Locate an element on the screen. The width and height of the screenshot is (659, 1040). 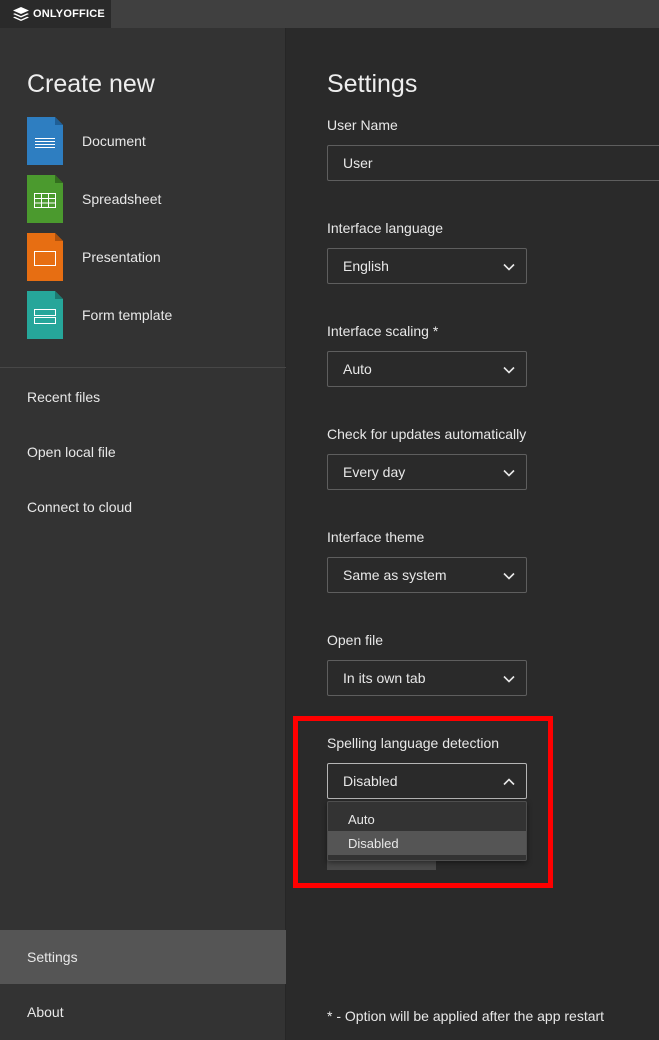
form-template-icon is located at coordinates (45, 315).